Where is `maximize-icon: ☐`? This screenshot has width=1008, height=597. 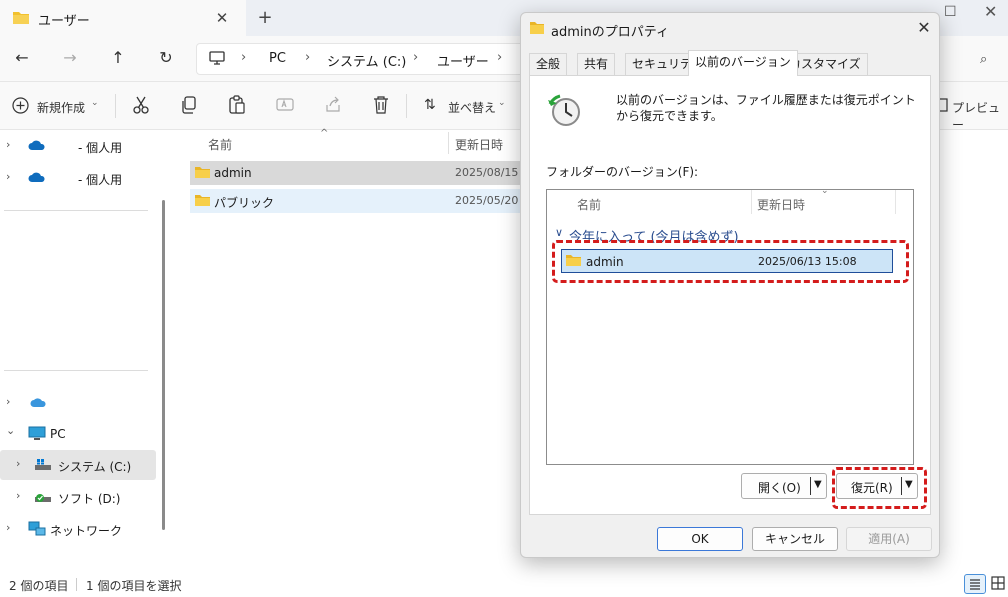
maximize-icon: ☐ is located at coordinates (950, 12).